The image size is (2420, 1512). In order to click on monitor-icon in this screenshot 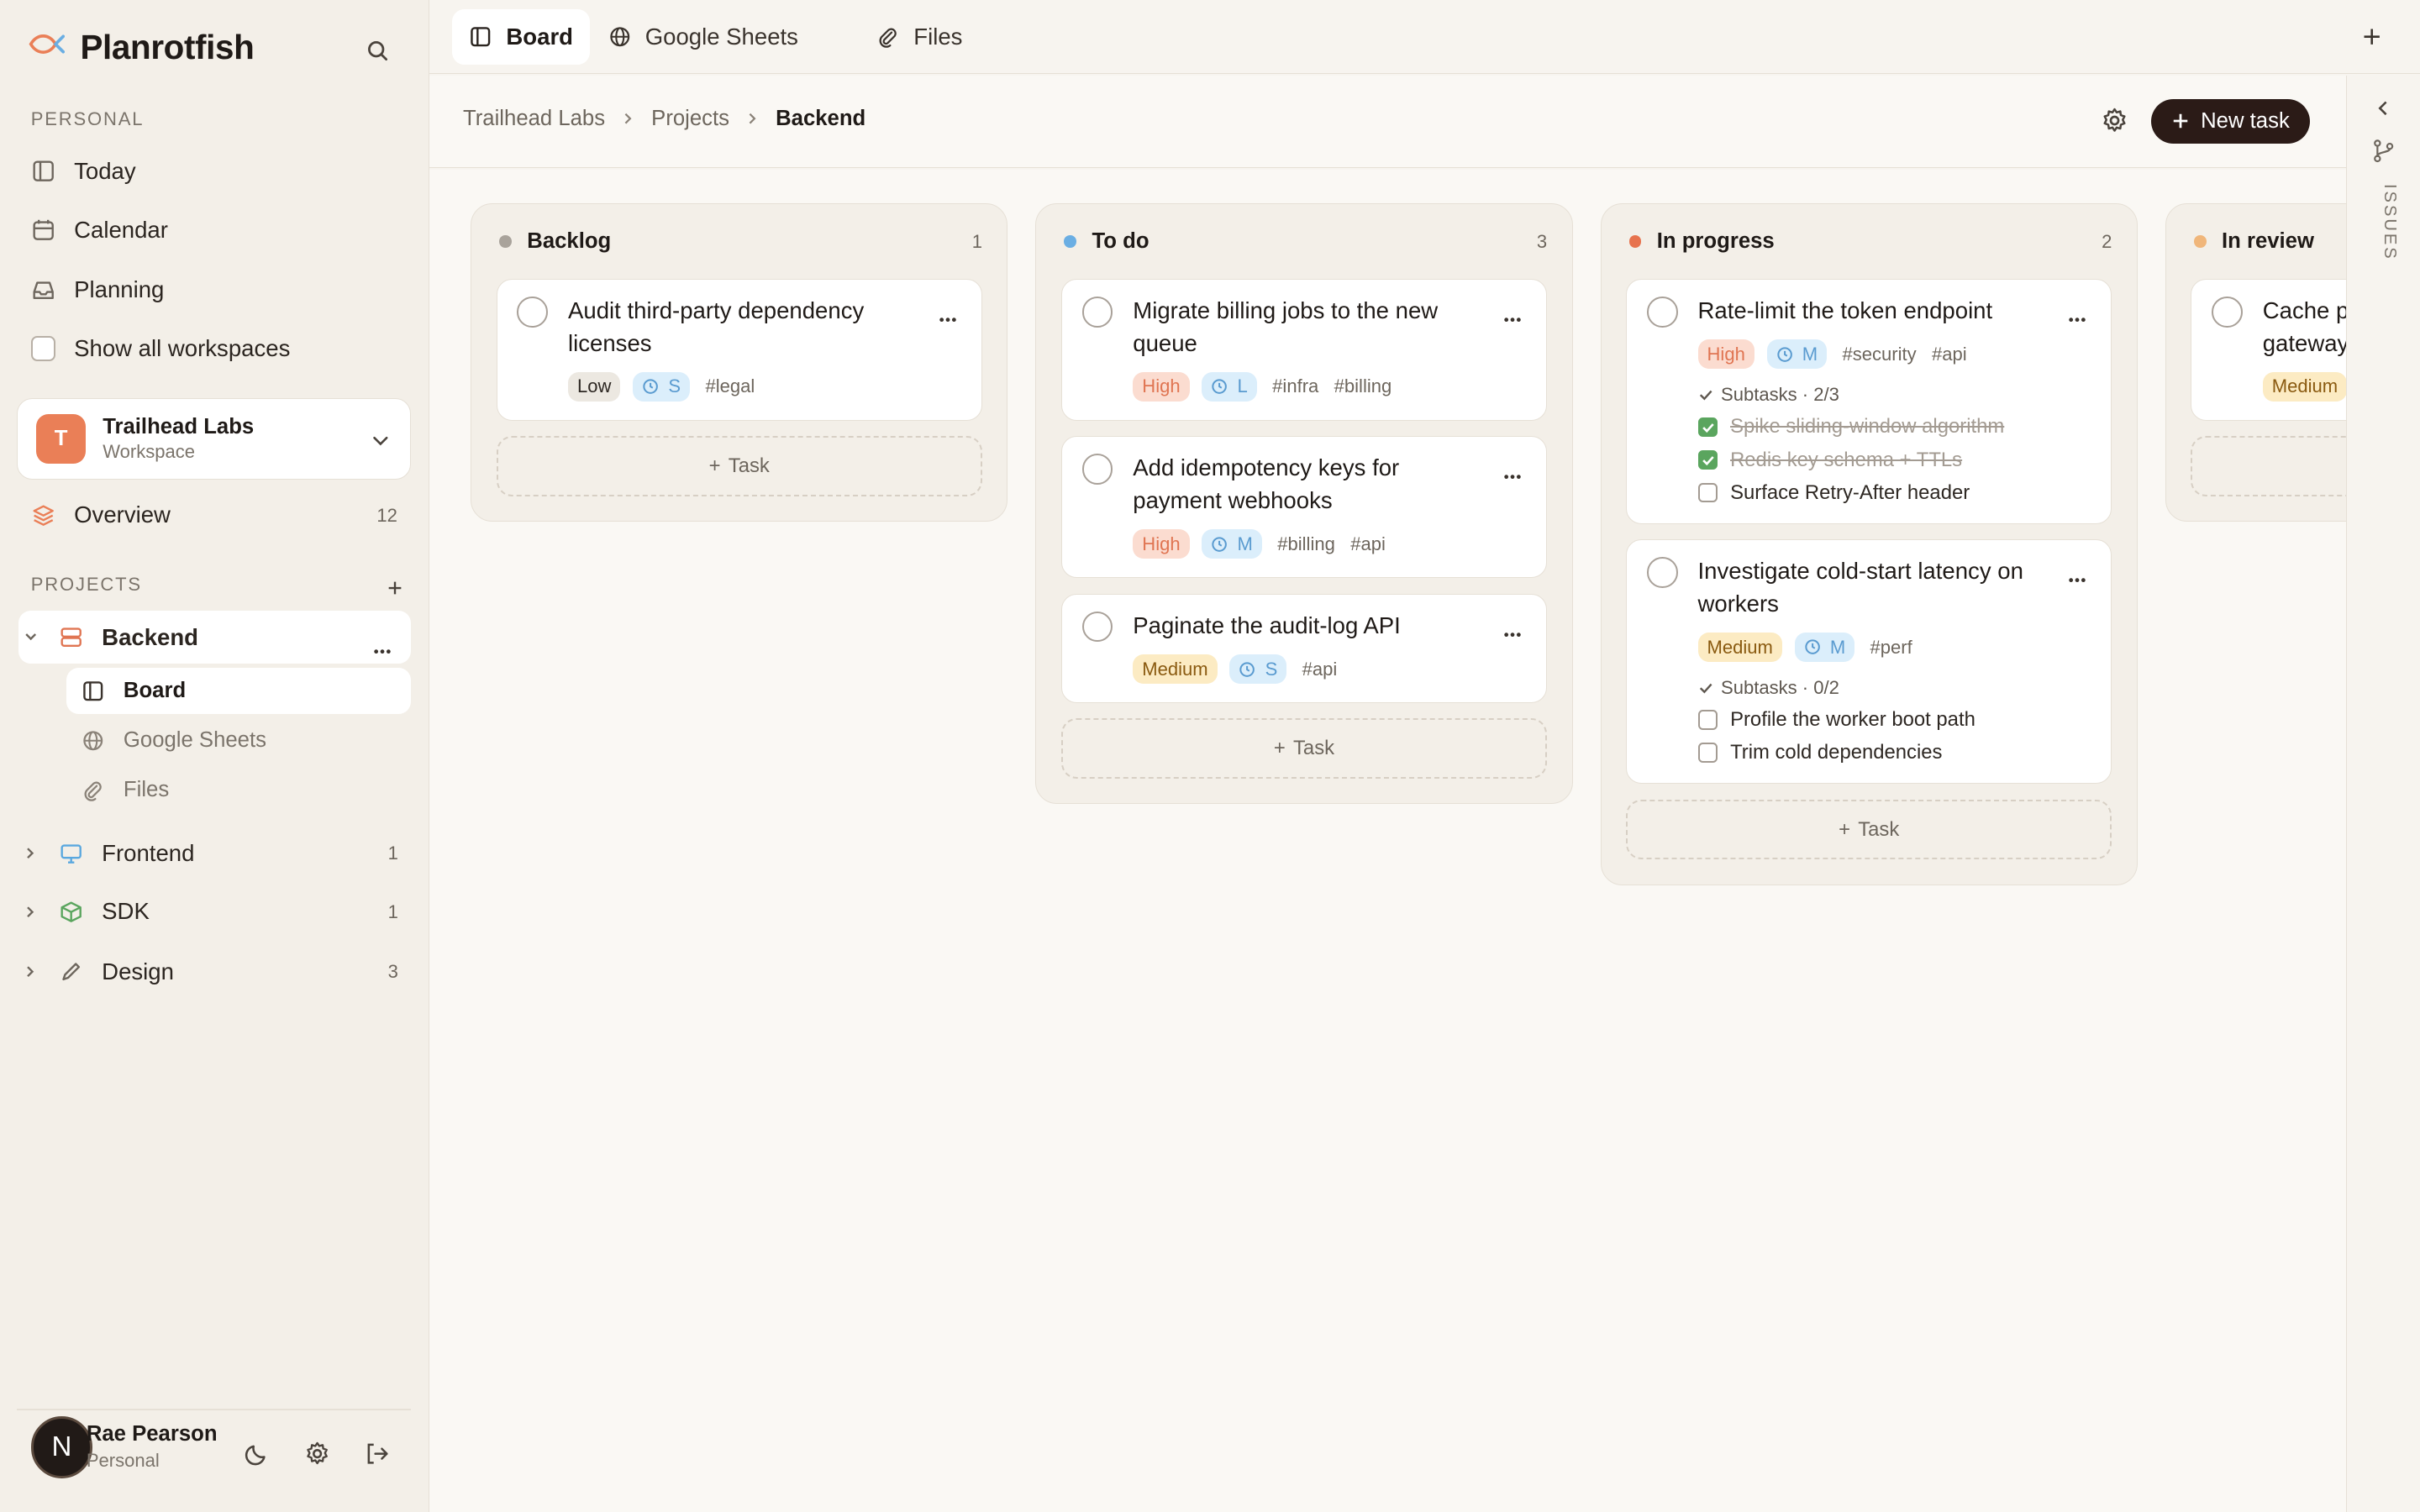, I will do `click(71, 853)`.